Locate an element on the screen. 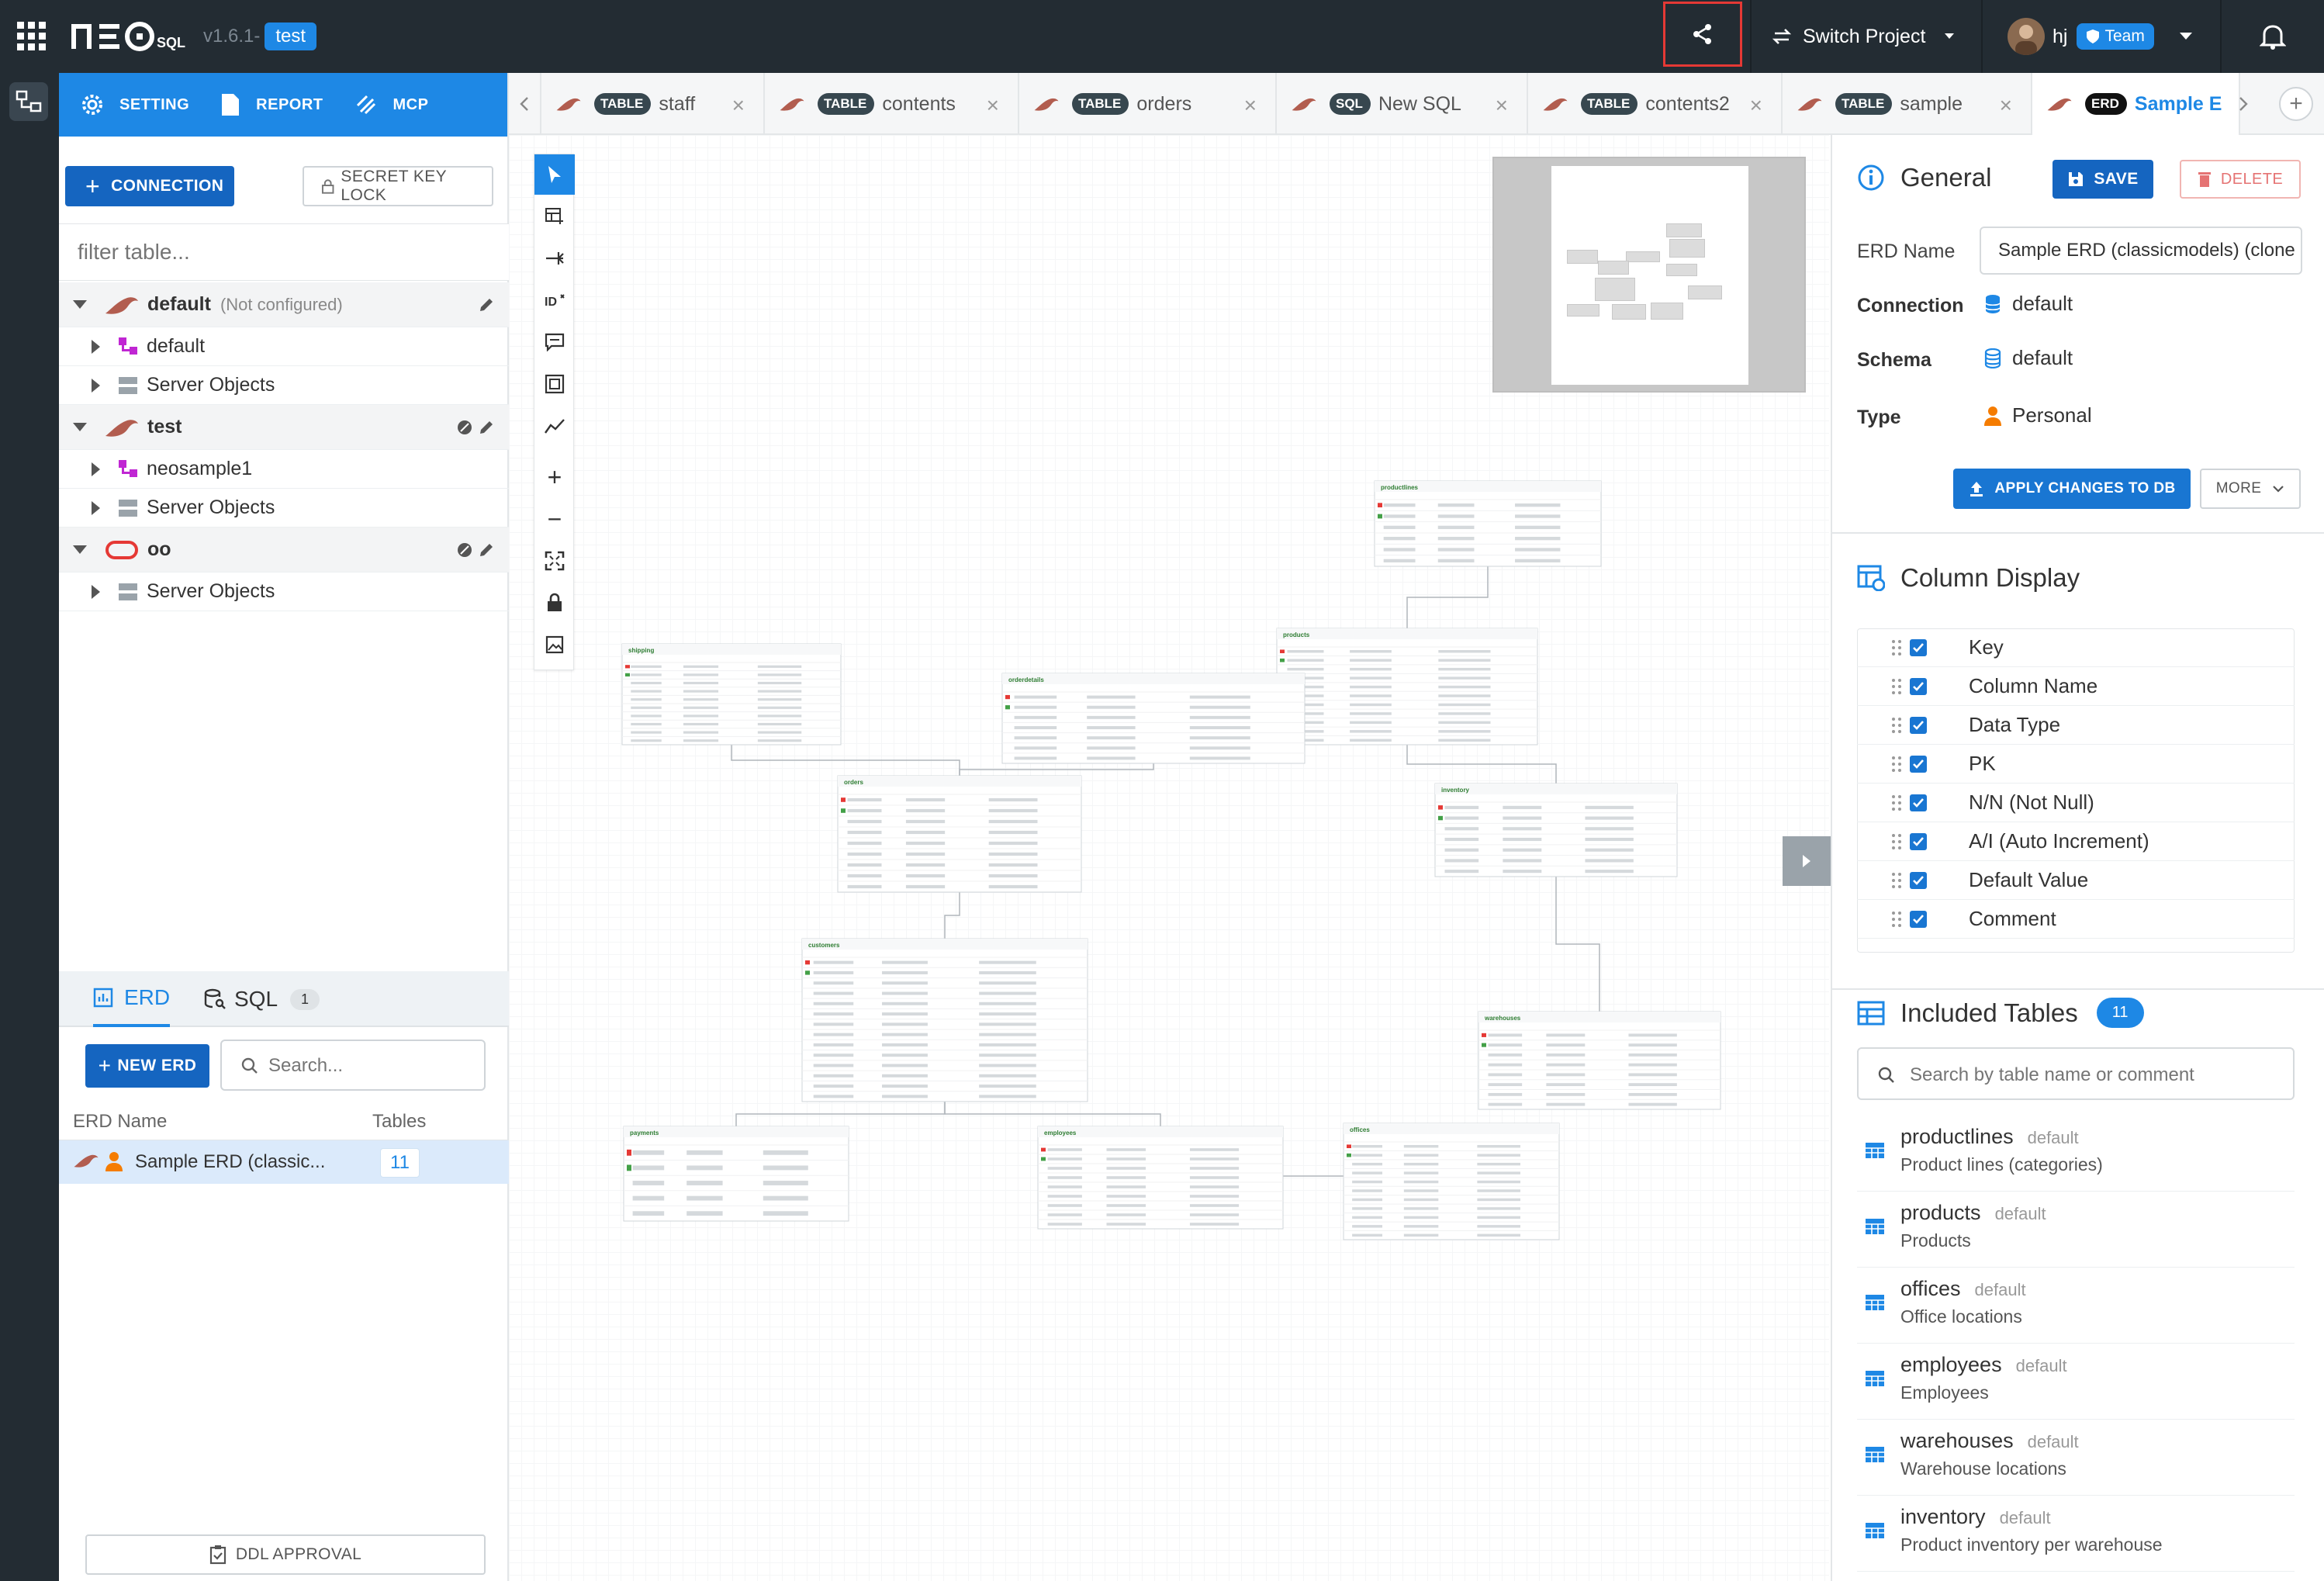 The image size is (2324, 1581). project-badge: test is located at coordinates (291, 36).